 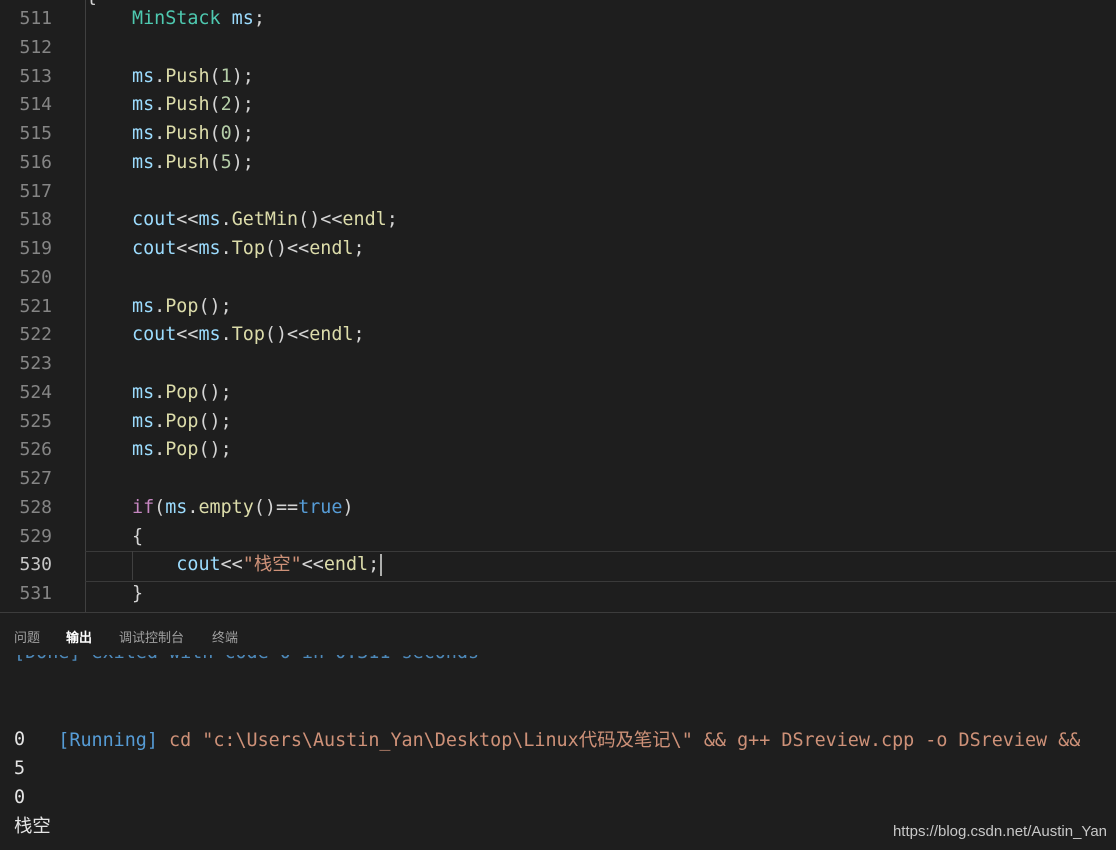 What do you see at coordinates (79, 636) in the screenshot?
I see `tab-output: 输出` at bounding box center [79, 636].